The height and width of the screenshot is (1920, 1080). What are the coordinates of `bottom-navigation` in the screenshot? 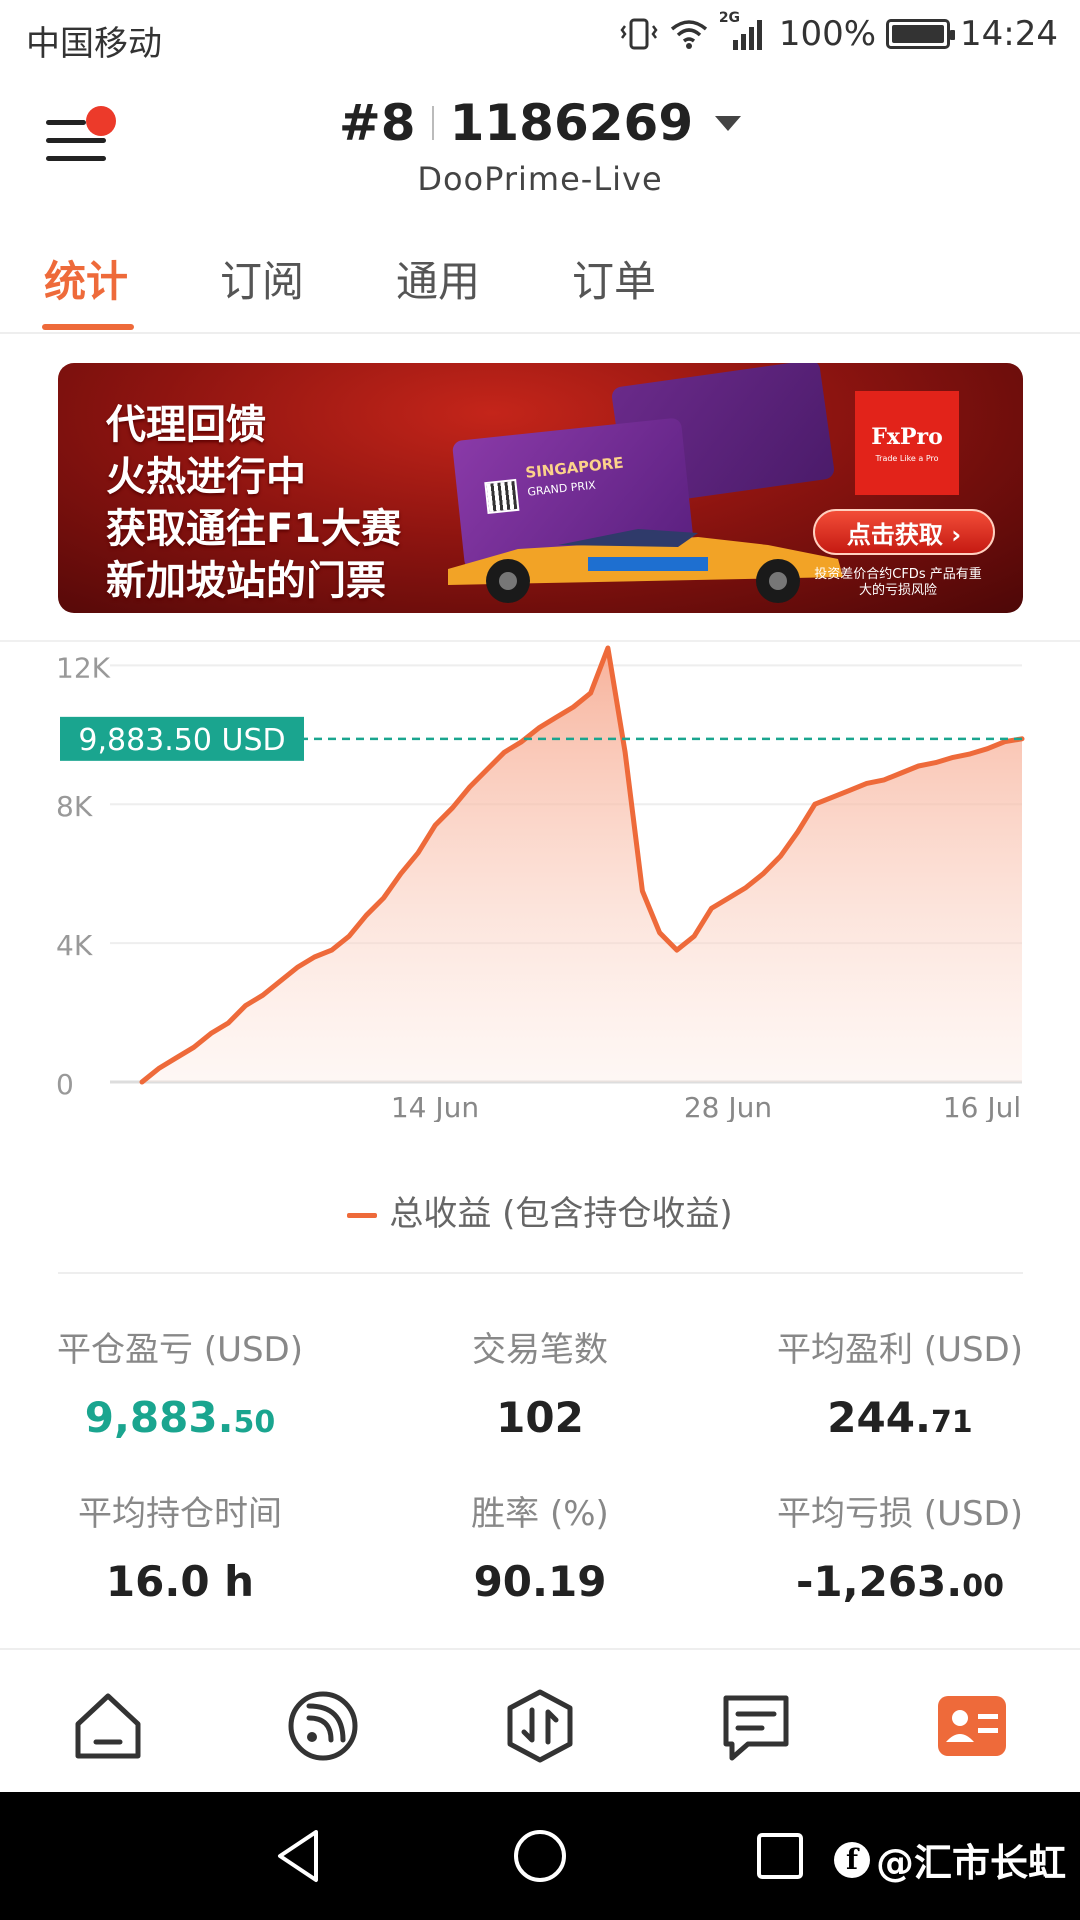 It's located at (540, 1719).